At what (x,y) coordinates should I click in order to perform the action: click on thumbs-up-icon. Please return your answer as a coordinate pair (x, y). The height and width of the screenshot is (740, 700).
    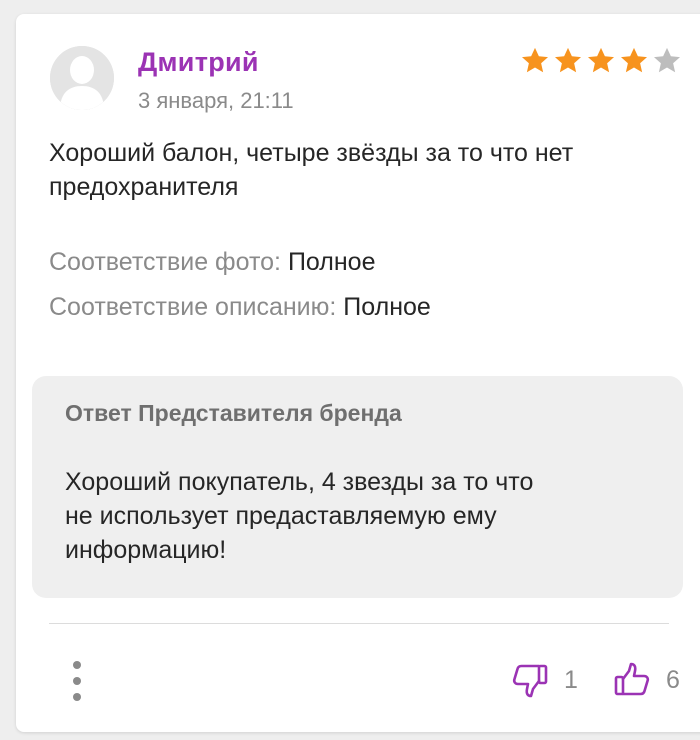
    Looking at the image, I should click on (632, 679).